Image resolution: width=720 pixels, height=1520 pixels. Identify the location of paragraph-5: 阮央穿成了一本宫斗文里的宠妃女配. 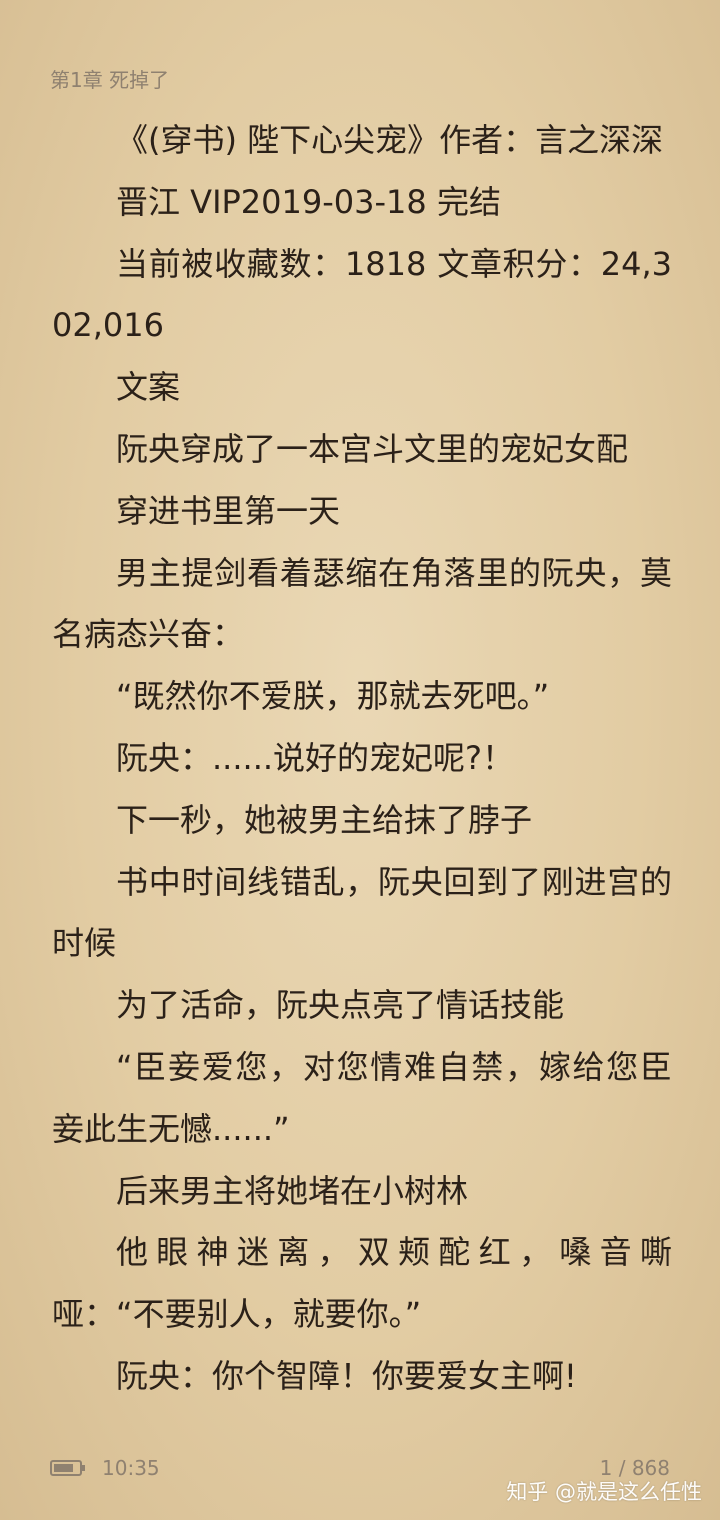
(372, 448).